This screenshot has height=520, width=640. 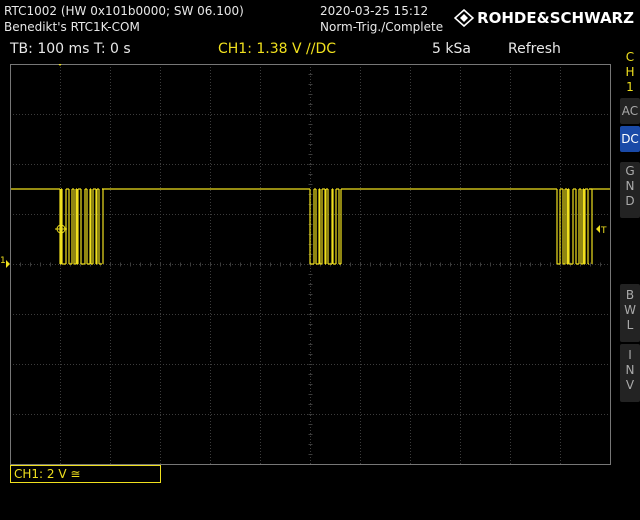 I want to click on samplerate-label: 5 kSa, so click(x=451, y=49).